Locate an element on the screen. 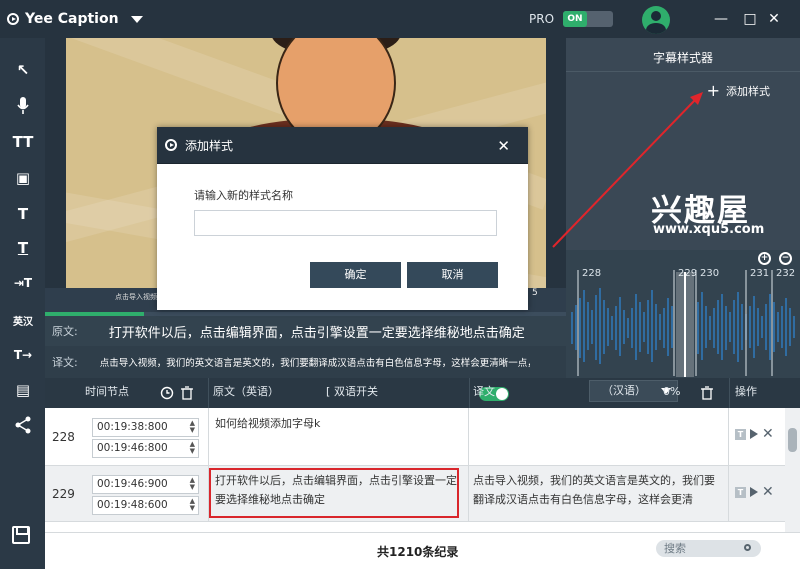 Image resolution: width=800 pixels, height=569 pixels. cancel-button: 取消 is located at coordinates (452, 275).